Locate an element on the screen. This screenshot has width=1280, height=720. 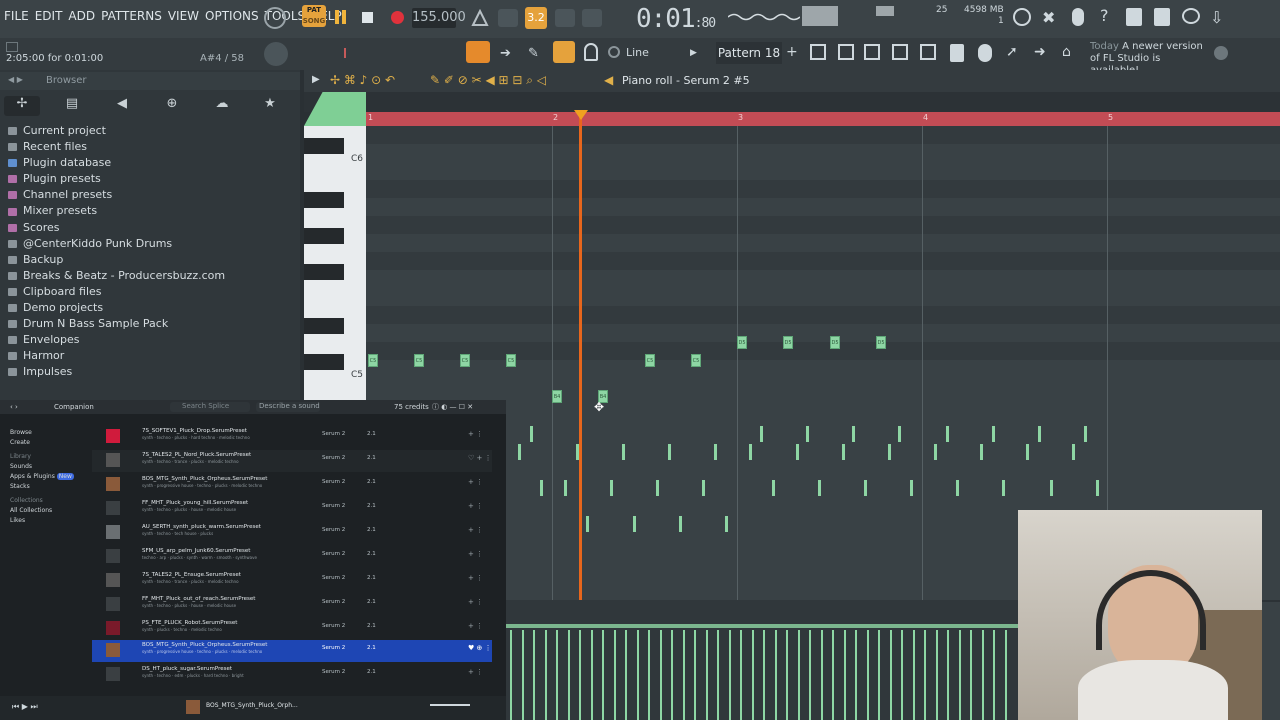
step-button: 3.2 is located at coordinates (536, 18).